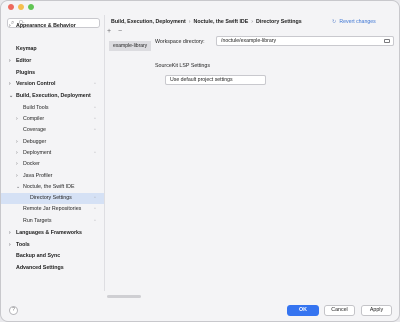 This screenshot has width=400, height=322. Describe the element at coordinates (339, 310) in the screenshot. I see `cancel-button: Cancel` at that location.